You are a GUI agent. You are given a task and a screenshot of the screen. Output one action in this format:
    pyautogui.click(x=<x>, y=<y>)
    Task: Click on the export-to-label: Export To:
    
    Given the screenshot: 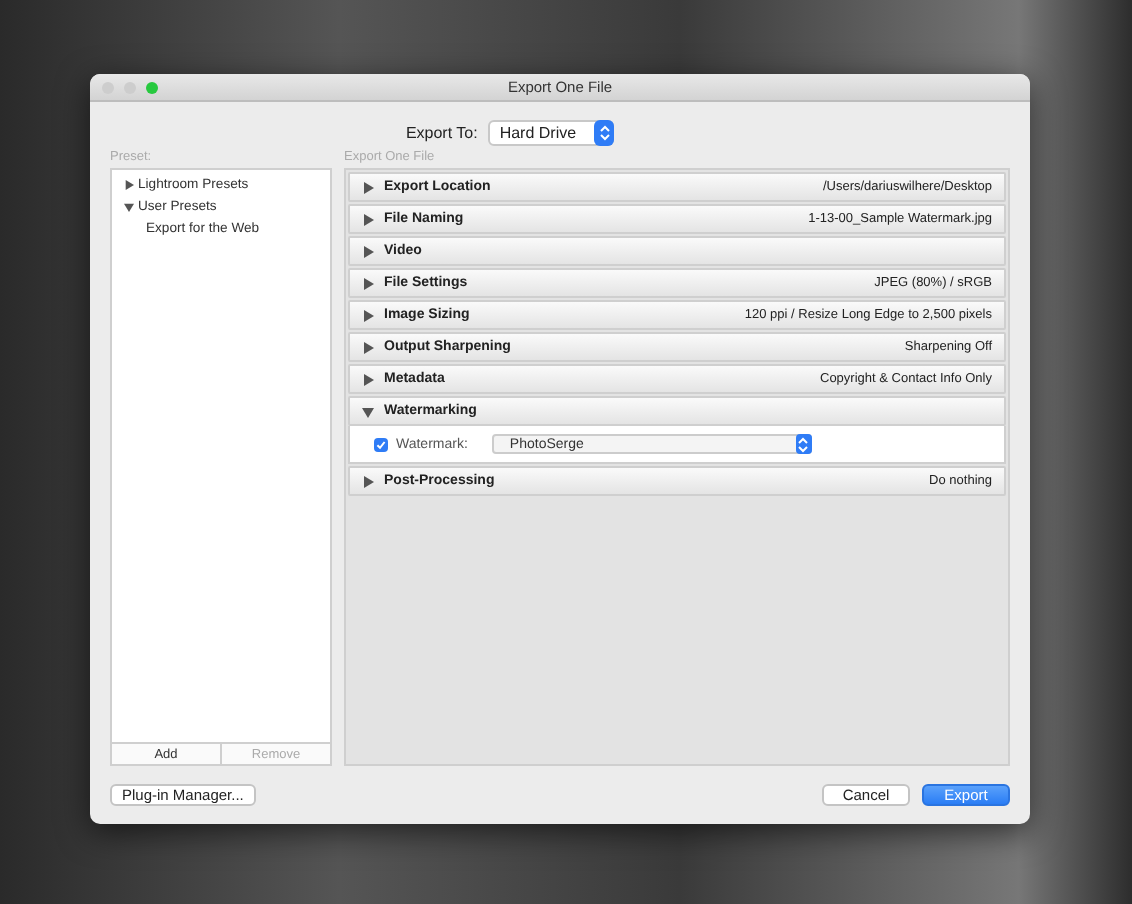 What is the action you would take?
    pyautogui.click(x=441, y=132)
    